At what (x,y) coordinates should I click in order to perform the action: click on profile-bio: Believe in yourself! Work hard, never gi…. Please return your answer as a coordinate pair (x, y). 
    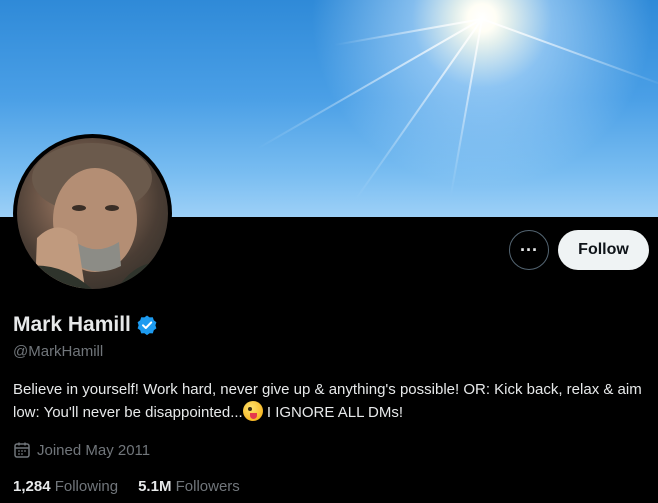
    Looking at the image, I should click on (333, 401).